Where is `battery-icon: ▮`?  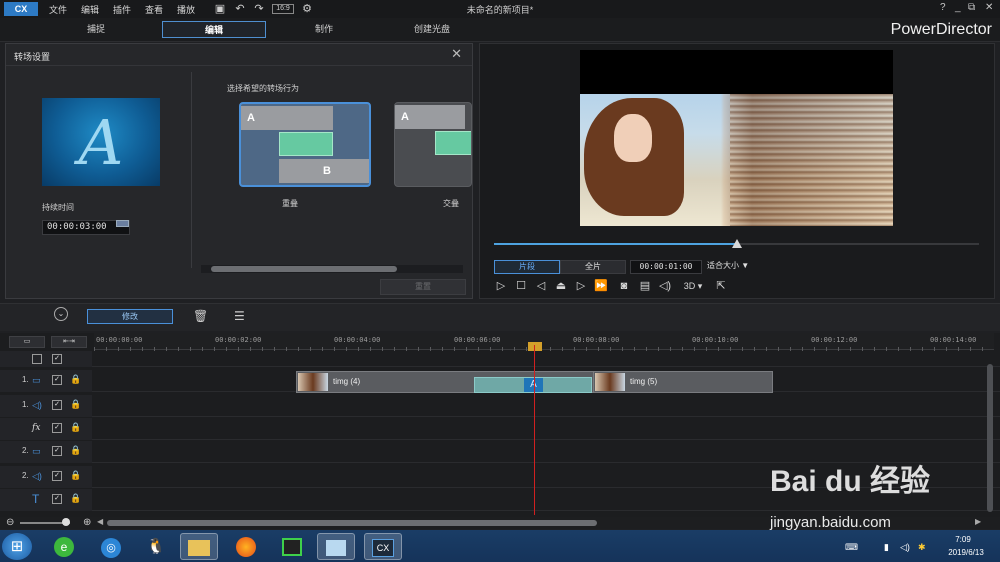
battery-icon: ▮ is located at coordinates (886, 547).